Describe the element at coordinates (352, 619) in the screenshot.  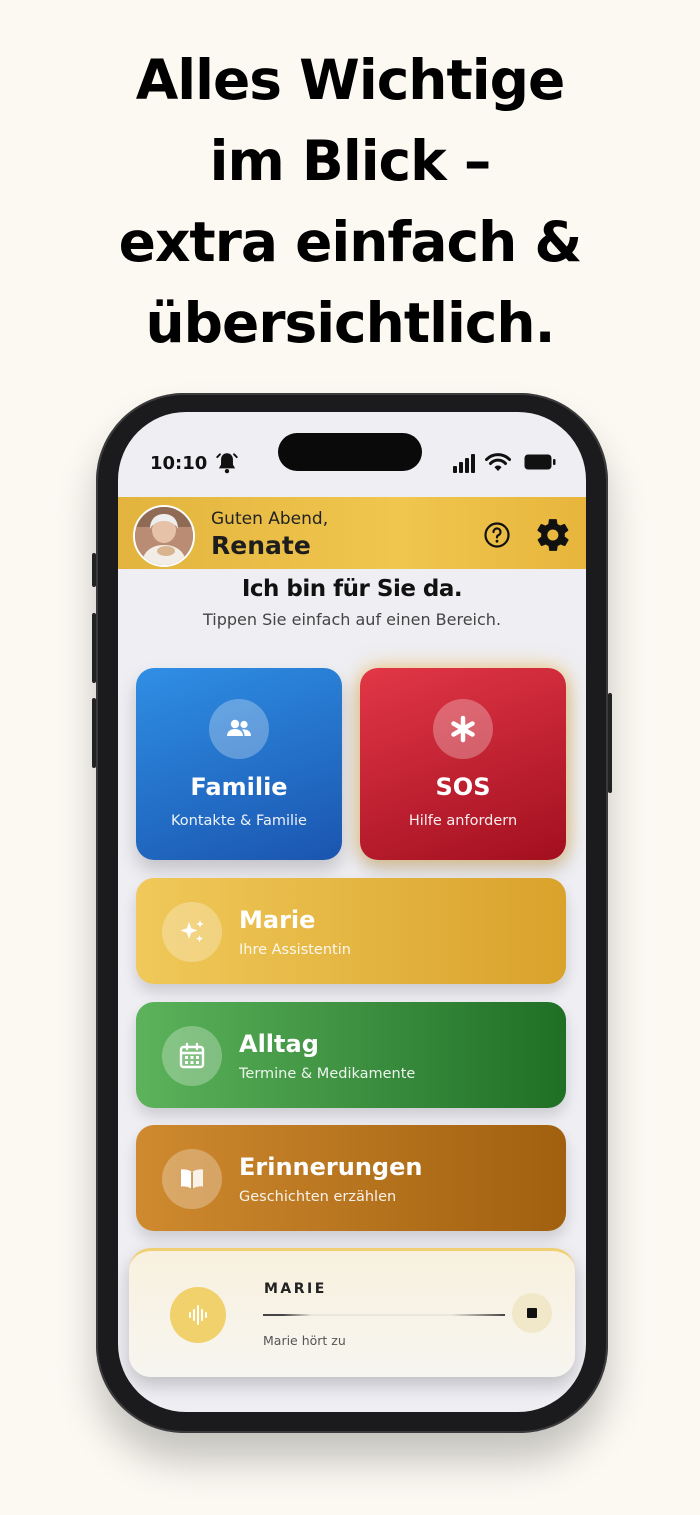
I see `page-subtitle: Tippen Sie einfach auf einen Bereich.` at that location.